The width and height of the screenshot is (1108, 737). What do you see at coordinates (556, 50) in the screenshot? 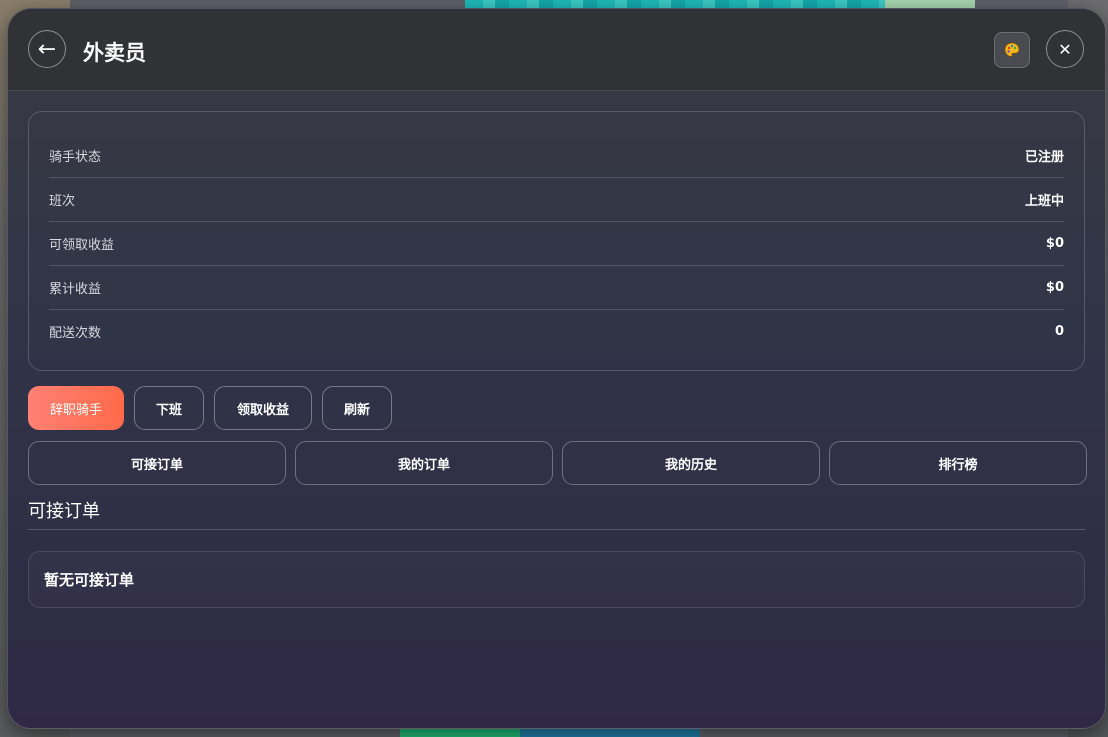
I see `panel-header: ← 外卖员 ✕` at bounding box center [556, 50].